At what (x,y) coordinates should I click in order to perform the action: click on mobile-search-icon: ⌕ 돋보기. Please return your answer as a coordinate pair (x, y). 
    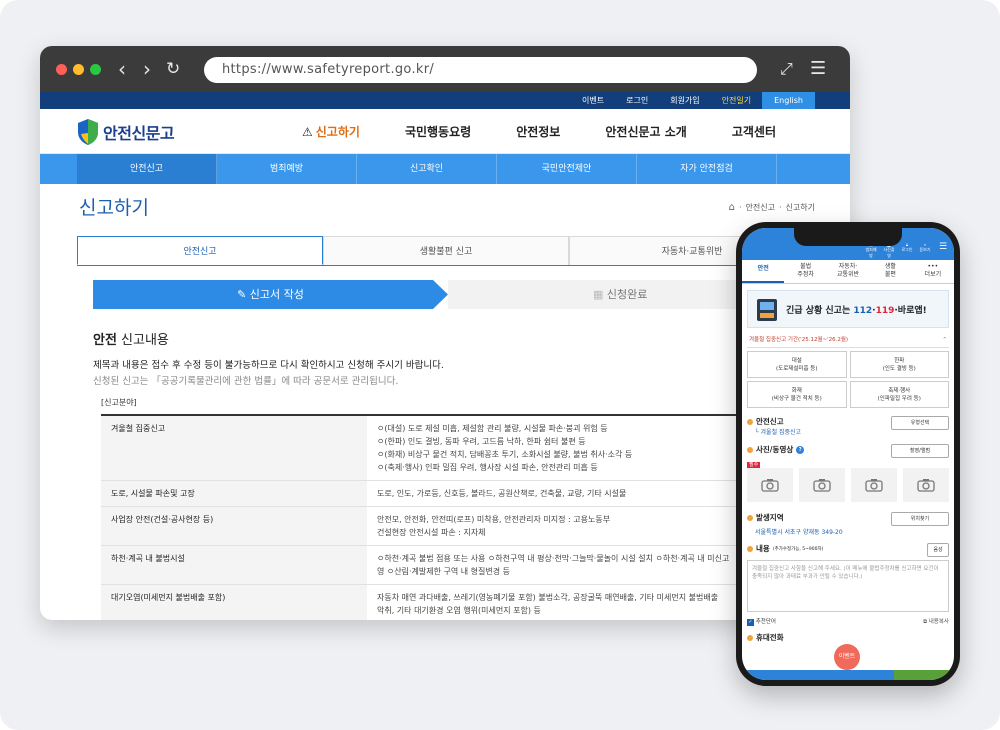
    Looking at the image, I should click on (925, 250).